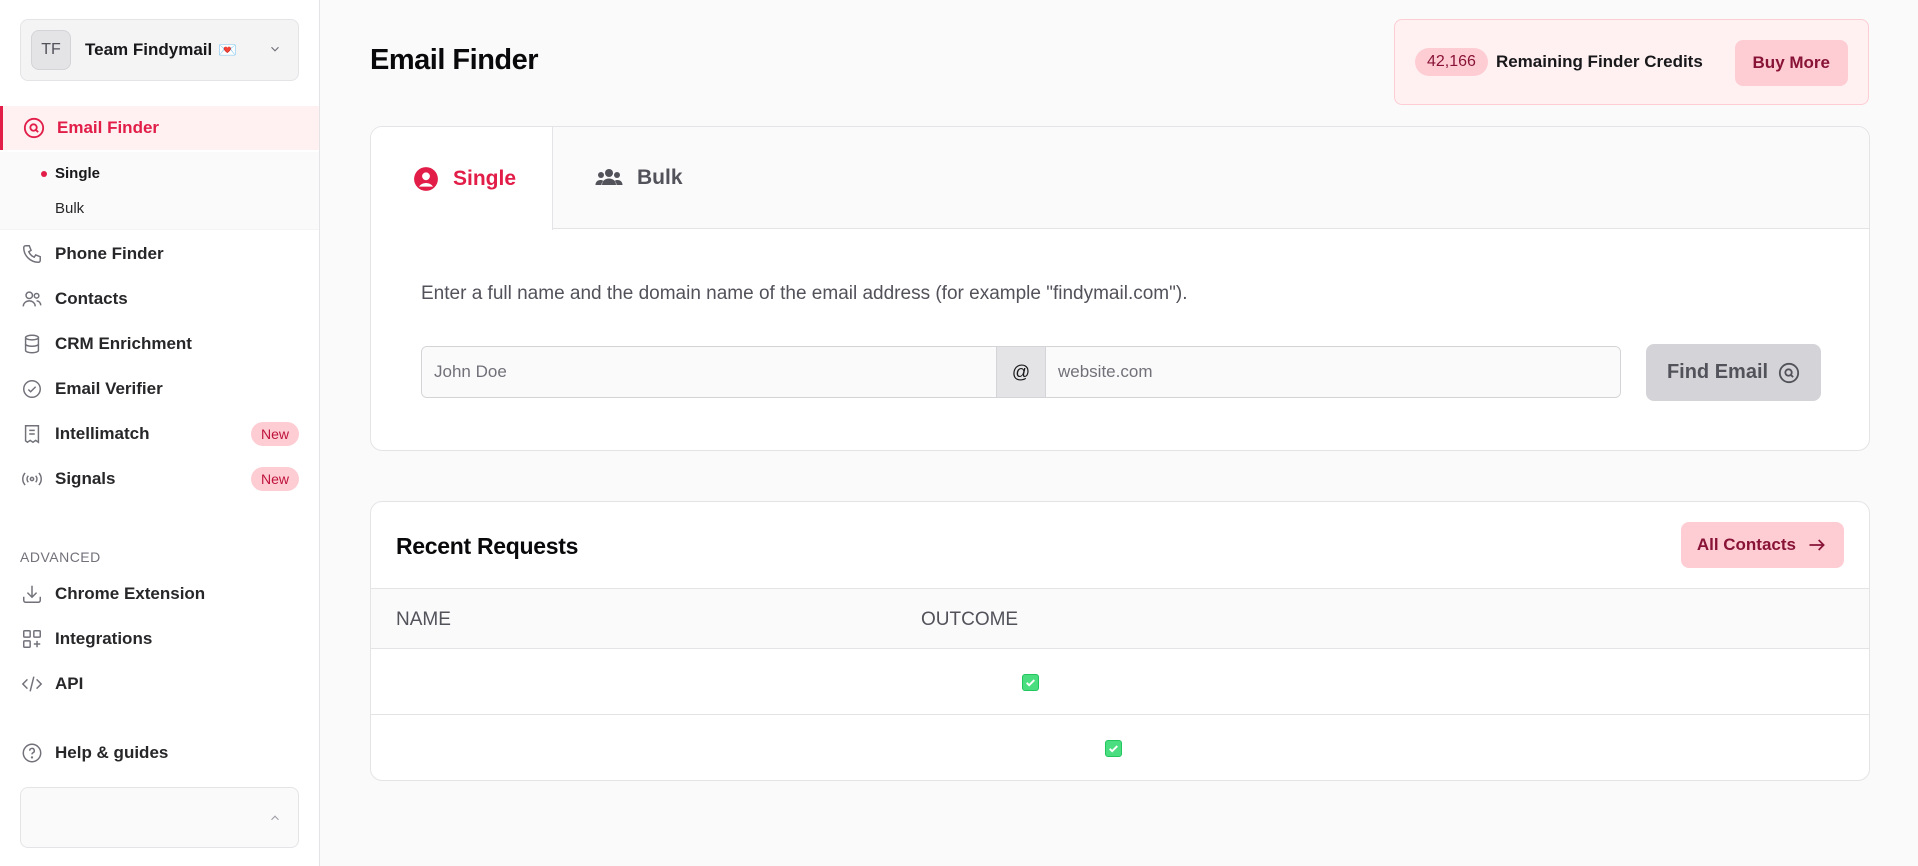  What do you see at coordinates (609, 178) in the screenshot?
I see `users-group-icon` at bounding box center [609, 178].